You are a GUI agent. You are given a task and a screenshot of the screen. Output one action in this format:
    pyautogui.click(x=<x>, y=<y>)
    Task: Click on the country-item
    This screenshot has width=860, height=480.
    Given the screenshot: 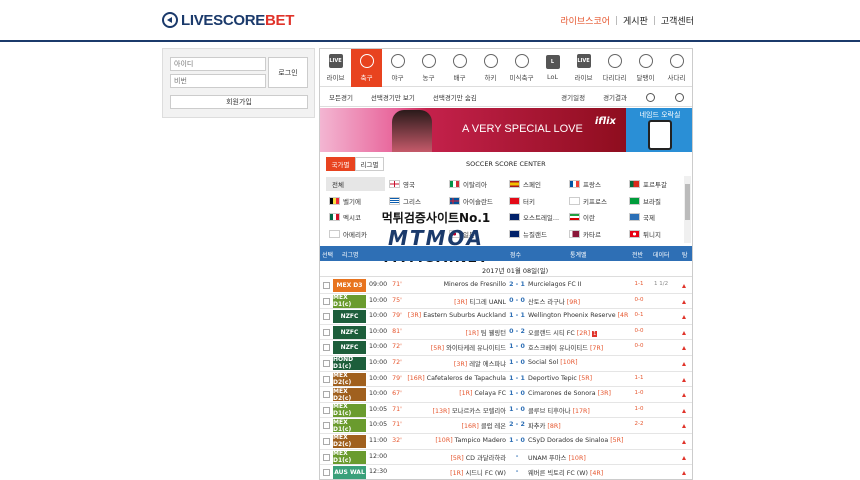 What is the action you would take?
    pyautogui.click(x=415, y=234)
    